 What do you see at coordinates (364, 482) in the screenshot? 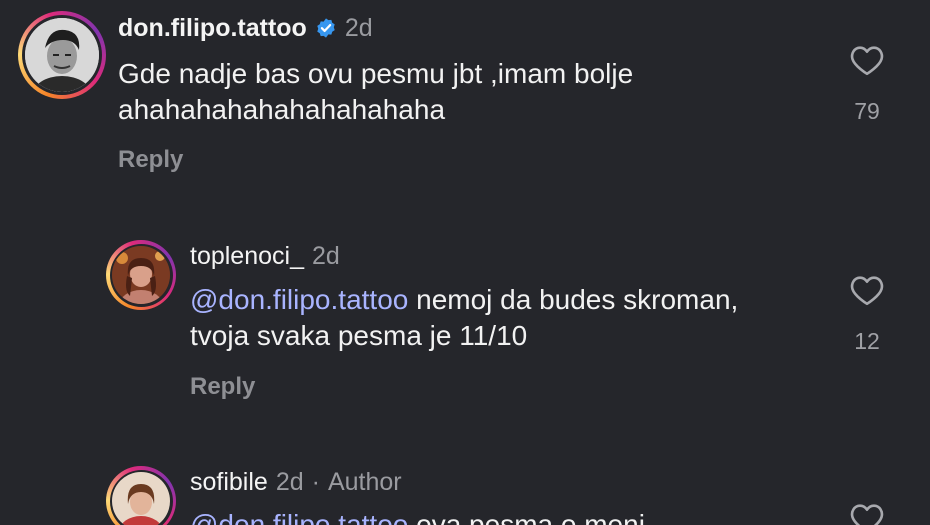
I see `author-label: Author` at bounding box center [364, 482].